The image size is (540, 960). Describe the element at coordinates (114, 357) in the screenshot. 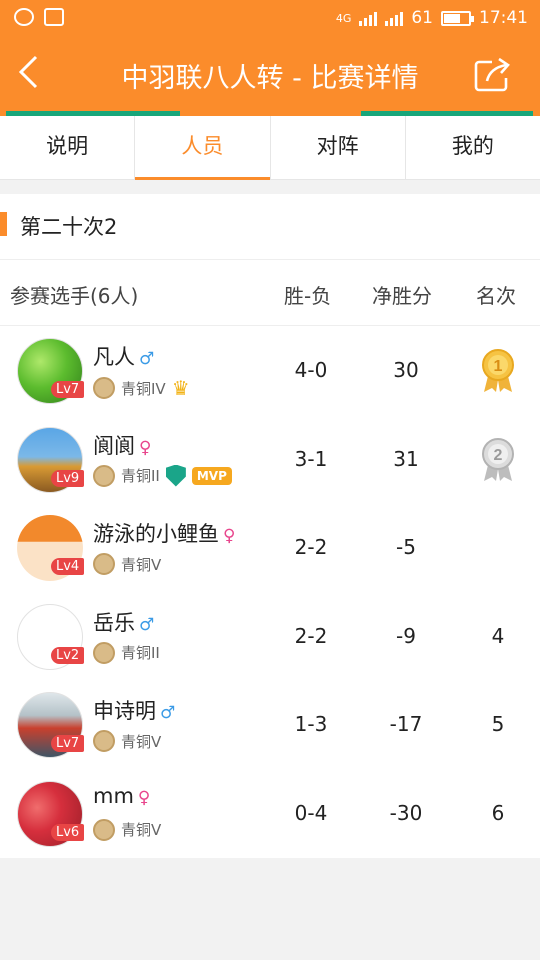

I see `player-name-text: 凡人` at that location.